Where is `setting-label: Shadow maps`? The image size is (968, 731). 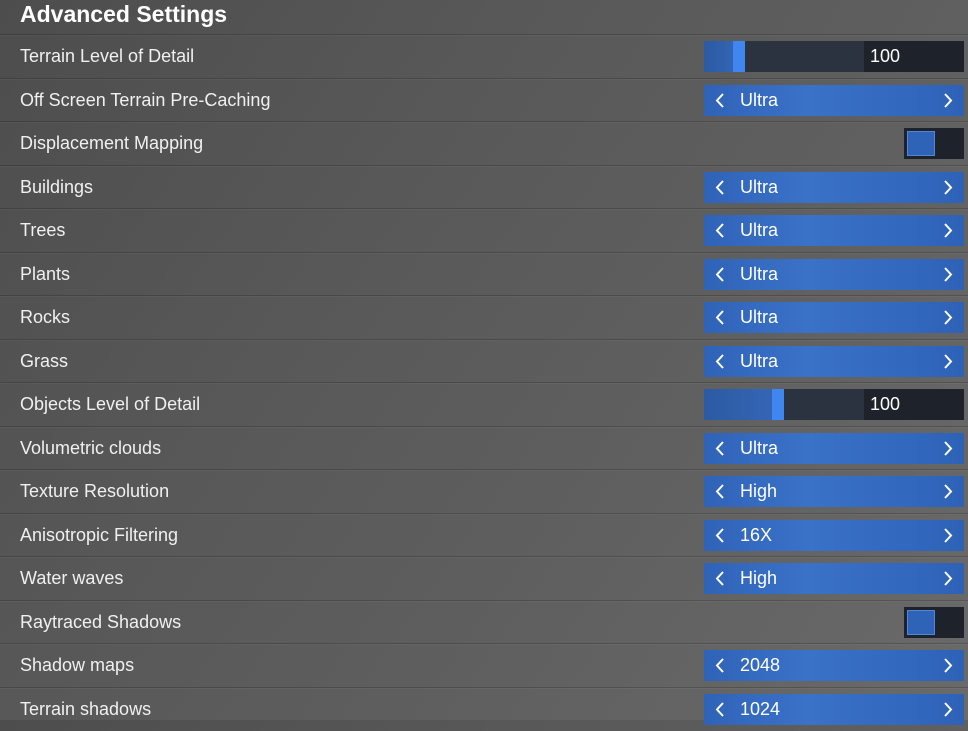 setting-label: Shadow maps is located at coordinates (77, 665).